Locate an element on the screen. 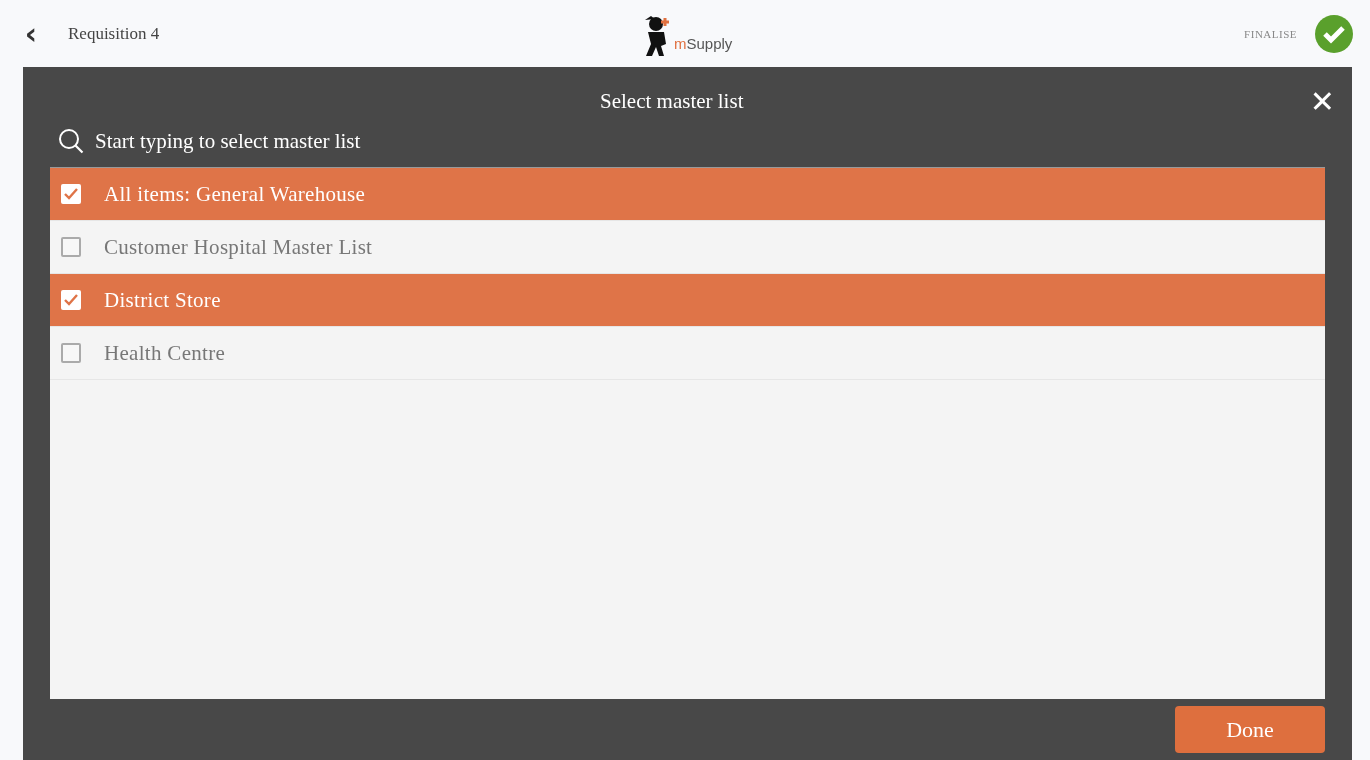 This screenshot has width=1370, height=760. modal-title: Select master list is located at coordinates (672, 101).